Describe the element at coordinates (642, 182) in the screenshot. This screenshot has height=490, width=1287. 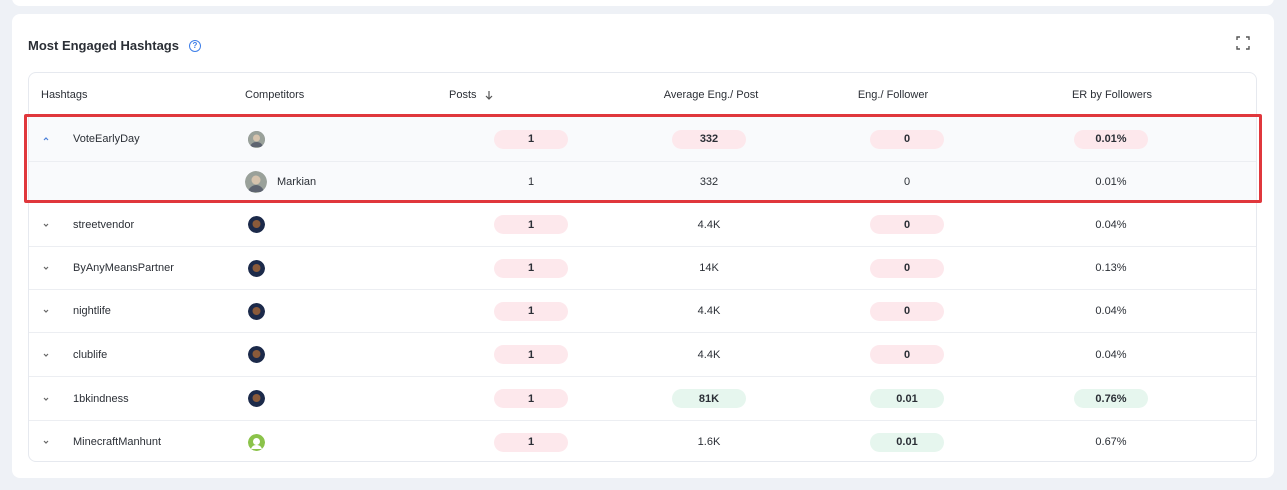
I see `competitor-subrow: Markian 1 332 0 0.01%` at that location.